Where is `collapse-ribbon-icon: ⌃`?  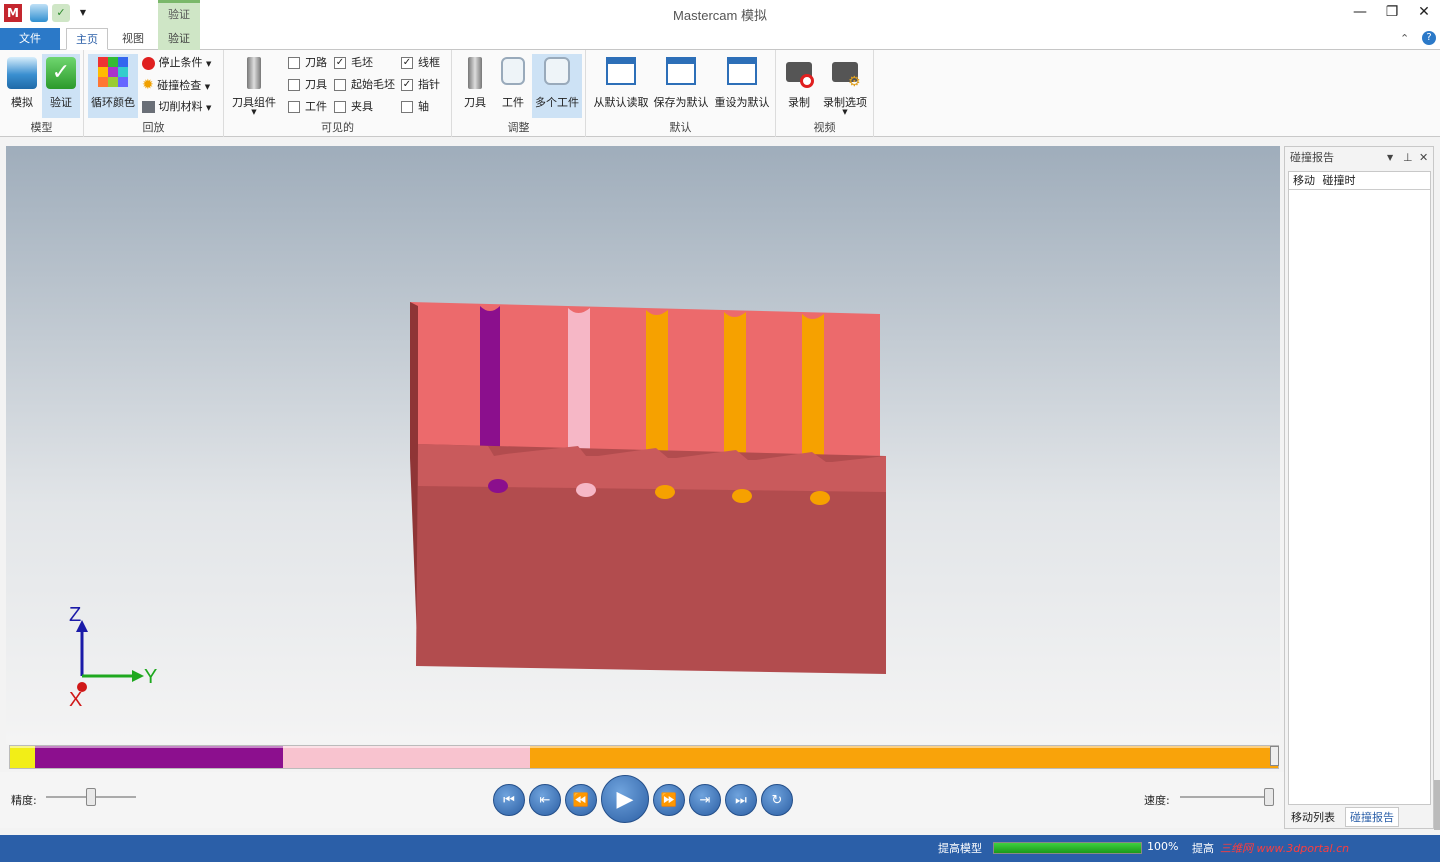
collapse-ribbon-icon: ⌃ is located at coordinates (1404, 38).